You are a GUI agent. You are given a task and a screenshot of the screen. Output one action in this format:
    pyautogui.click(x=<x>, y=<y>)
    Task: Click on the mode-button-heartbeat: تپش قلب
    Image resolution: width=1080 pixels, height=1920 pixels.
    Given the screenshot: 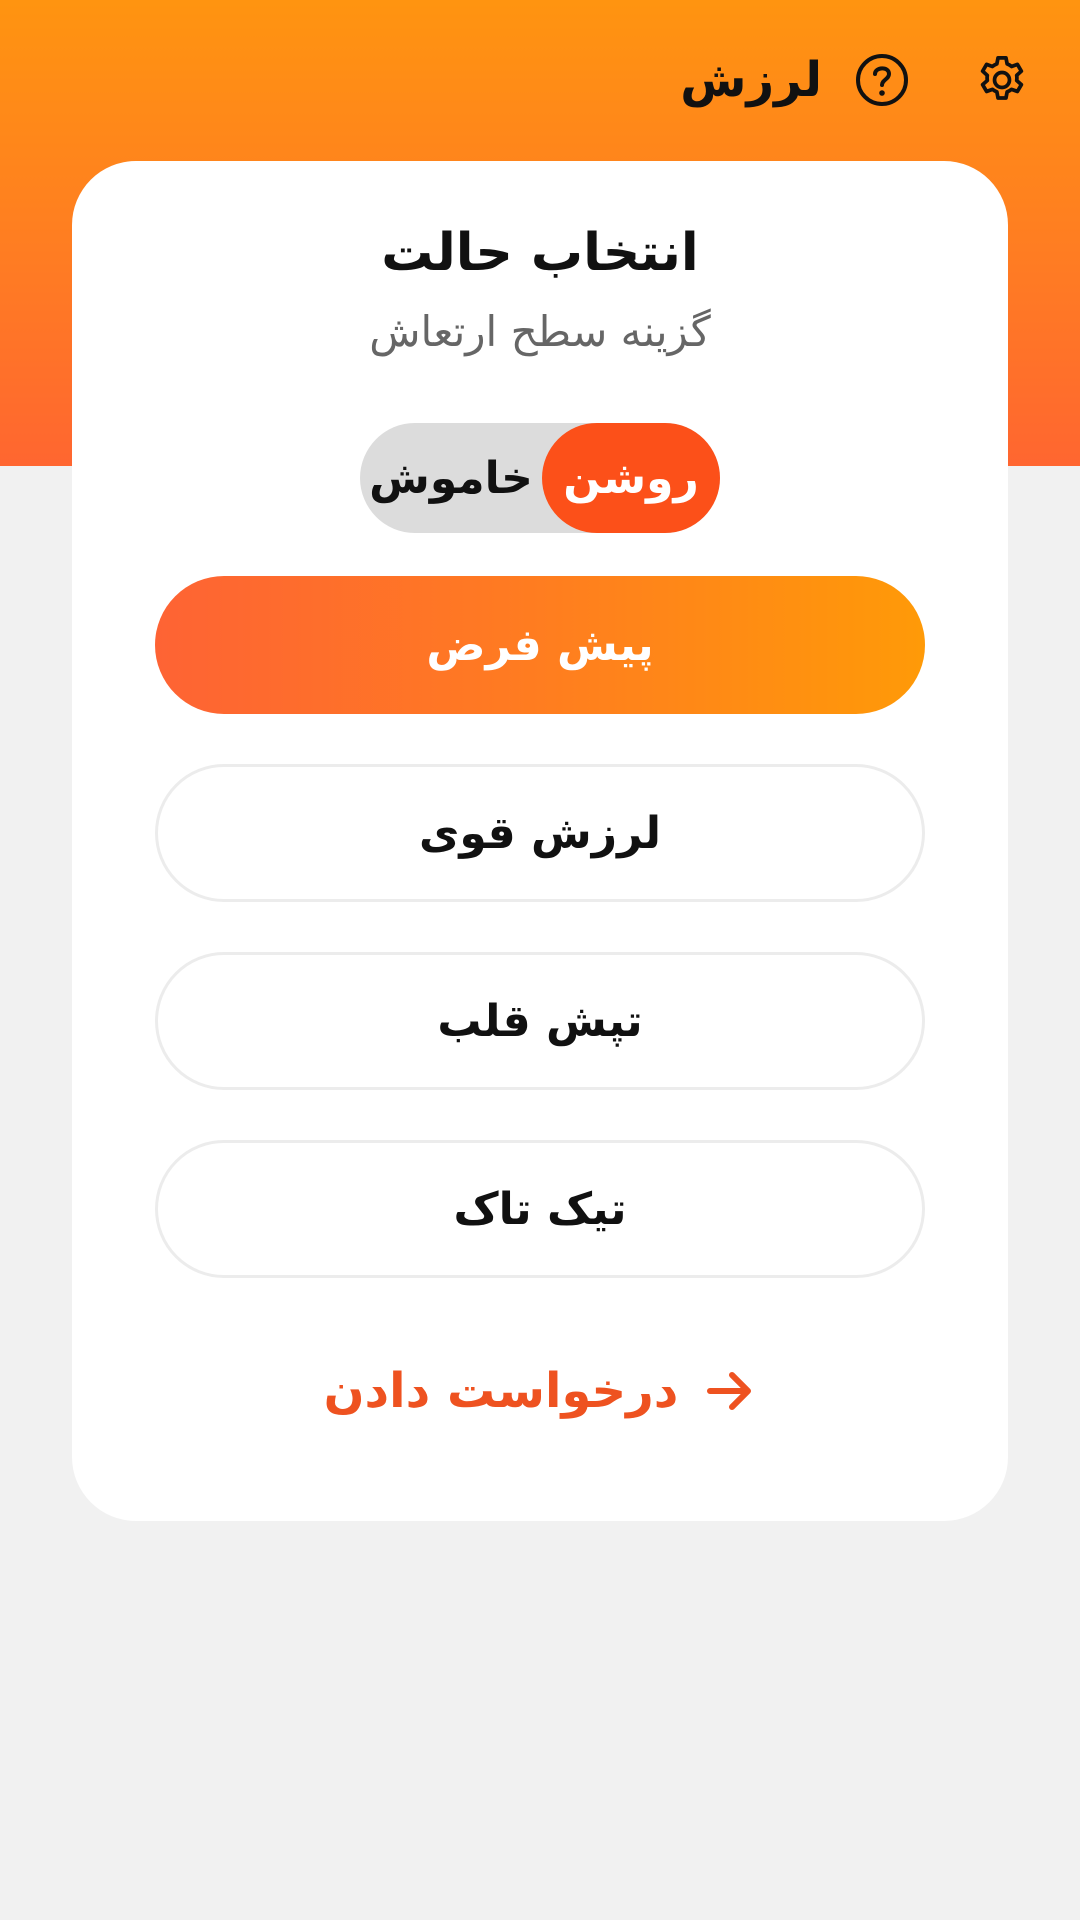 What is the action you would take?
    pyautogui.click(x=540, y=1021)
    